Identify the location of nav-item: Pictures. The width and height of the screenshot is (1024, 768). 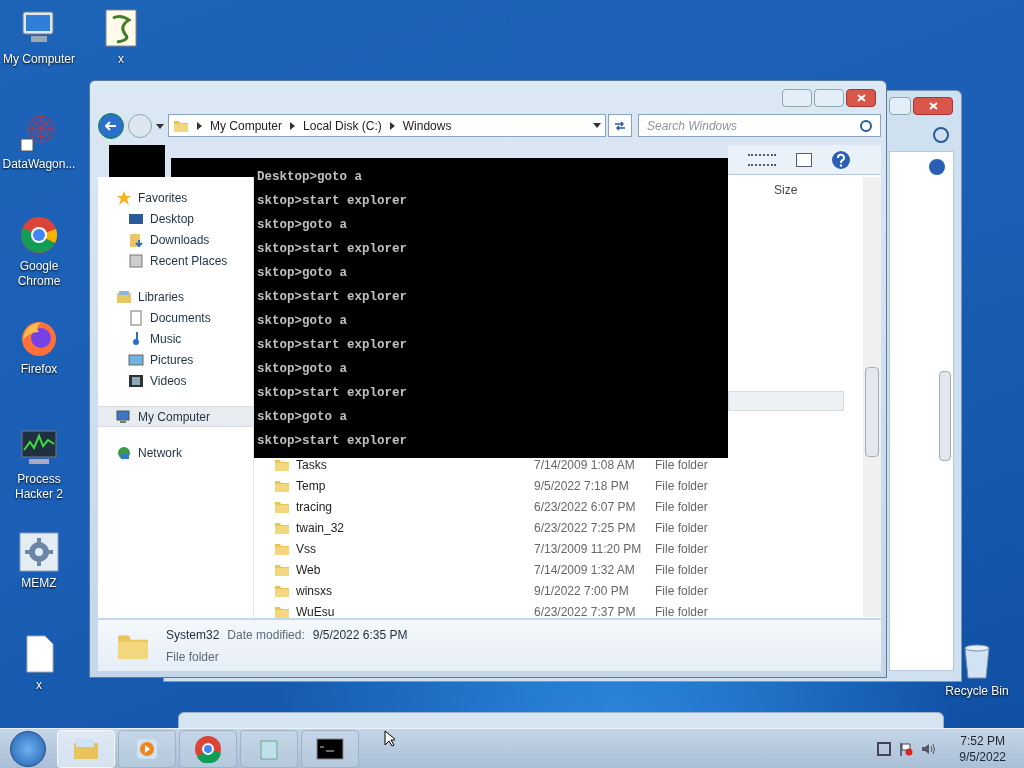
(175, 359).